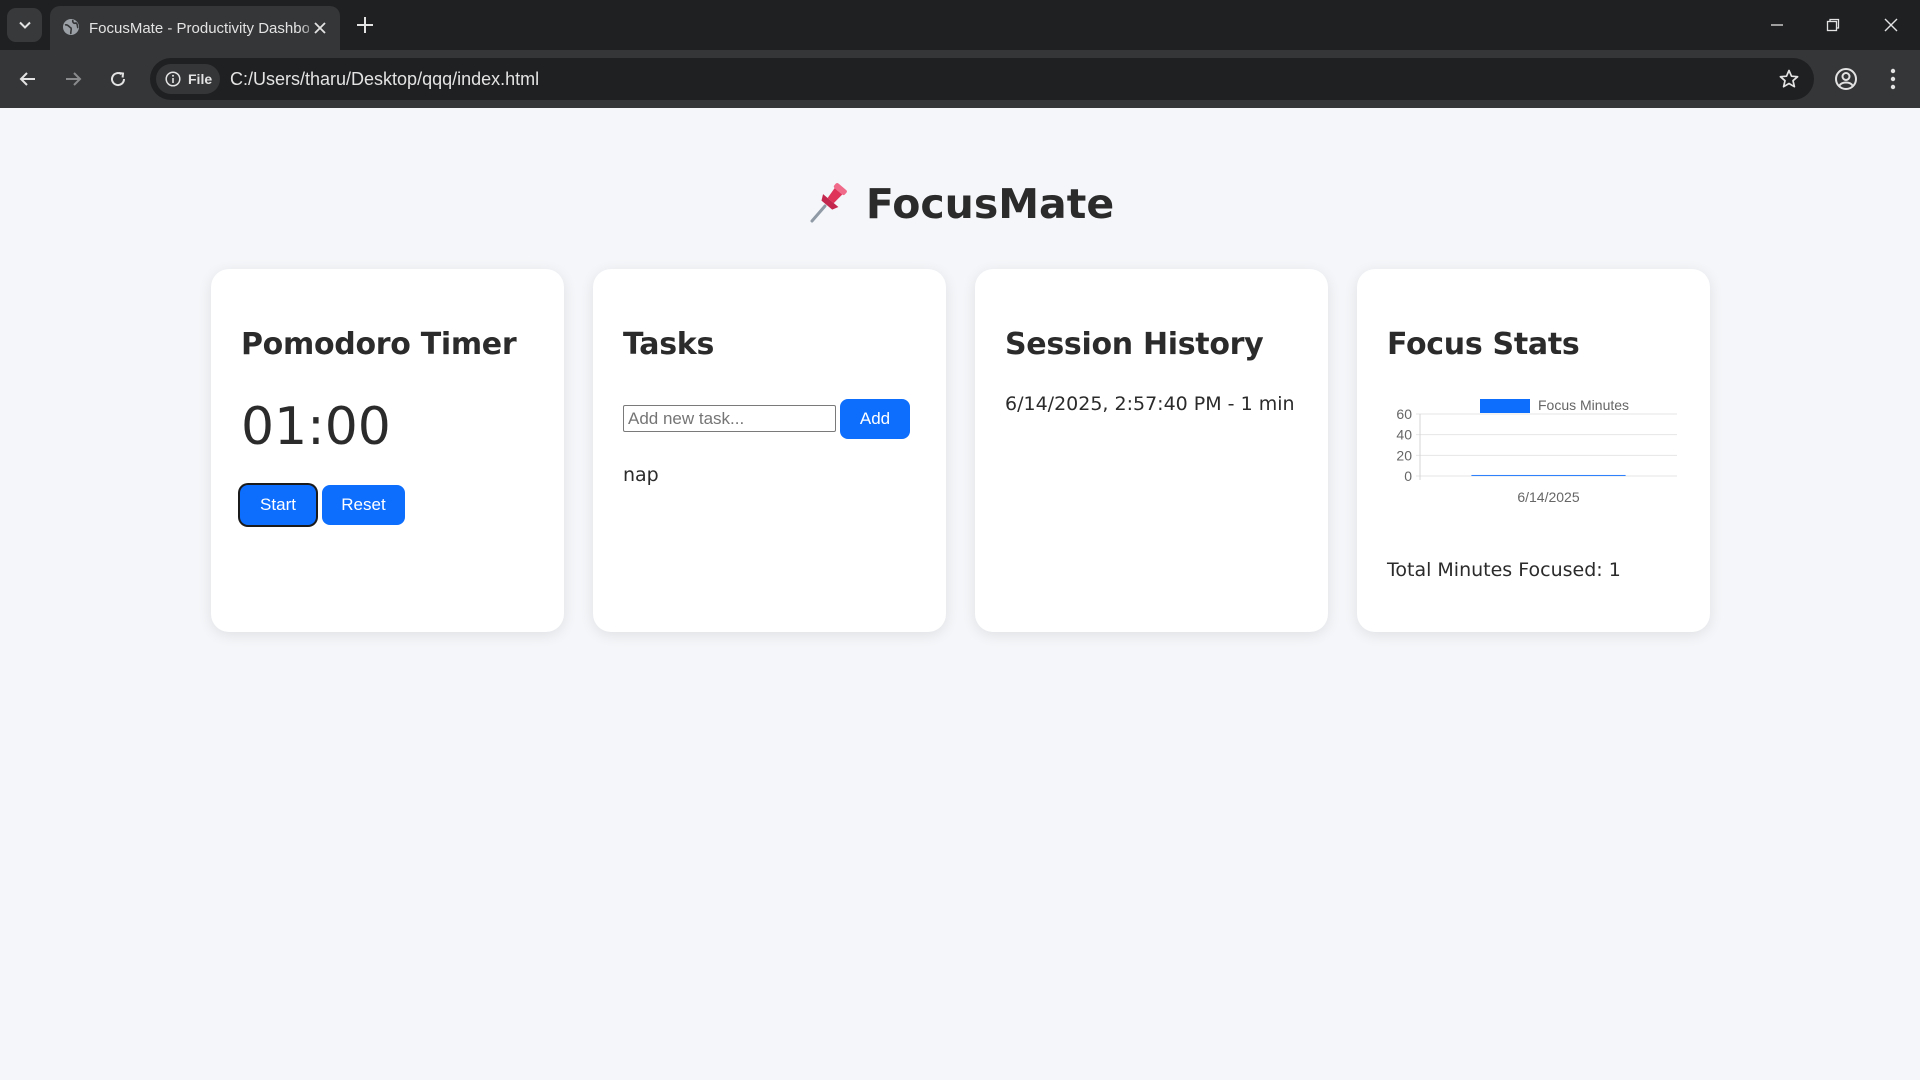 This screenshot has width=1920, height=1080. What do you see at coordinates (1483, 344) in the screenshot?
I see `focus-stats-heading: Focus Stats` at bounding box center [1483, 344].